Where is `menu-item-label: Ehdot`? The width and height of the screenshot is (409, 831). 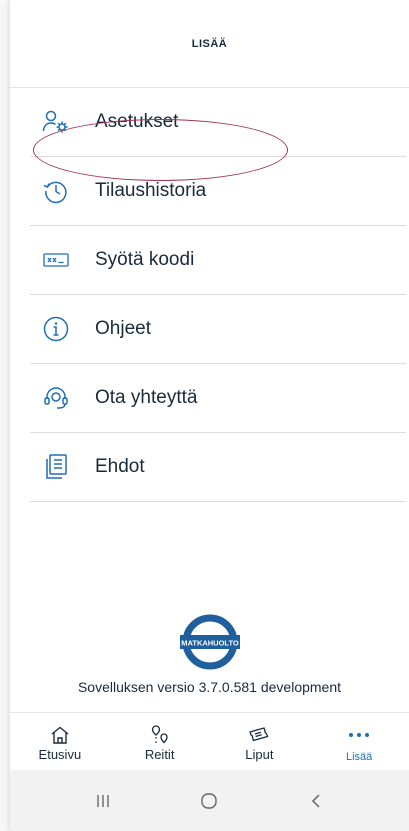 menu-item-label: Ehdot is located at coordinates (120, 466).